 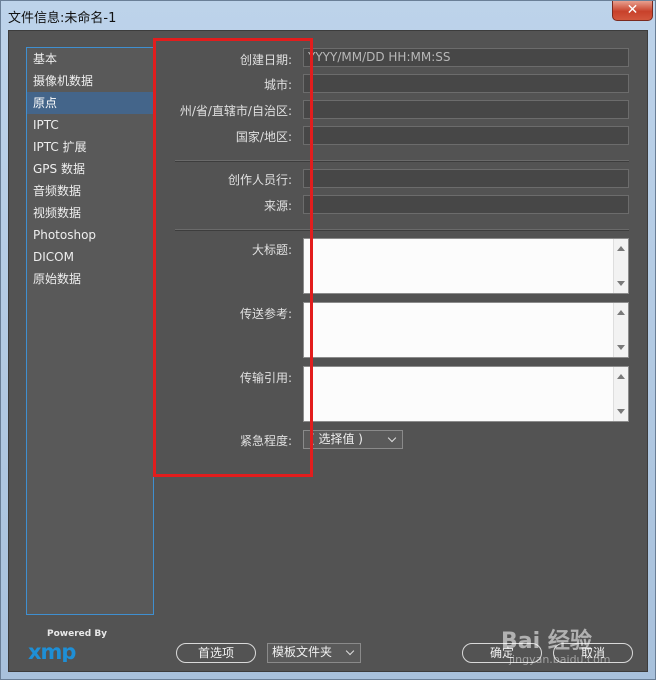 What do you see at coordinates (90, 191) in the screenshot?
I see `sidebar-item-audio-data: 音频数据` at bounding box center [90, 191].